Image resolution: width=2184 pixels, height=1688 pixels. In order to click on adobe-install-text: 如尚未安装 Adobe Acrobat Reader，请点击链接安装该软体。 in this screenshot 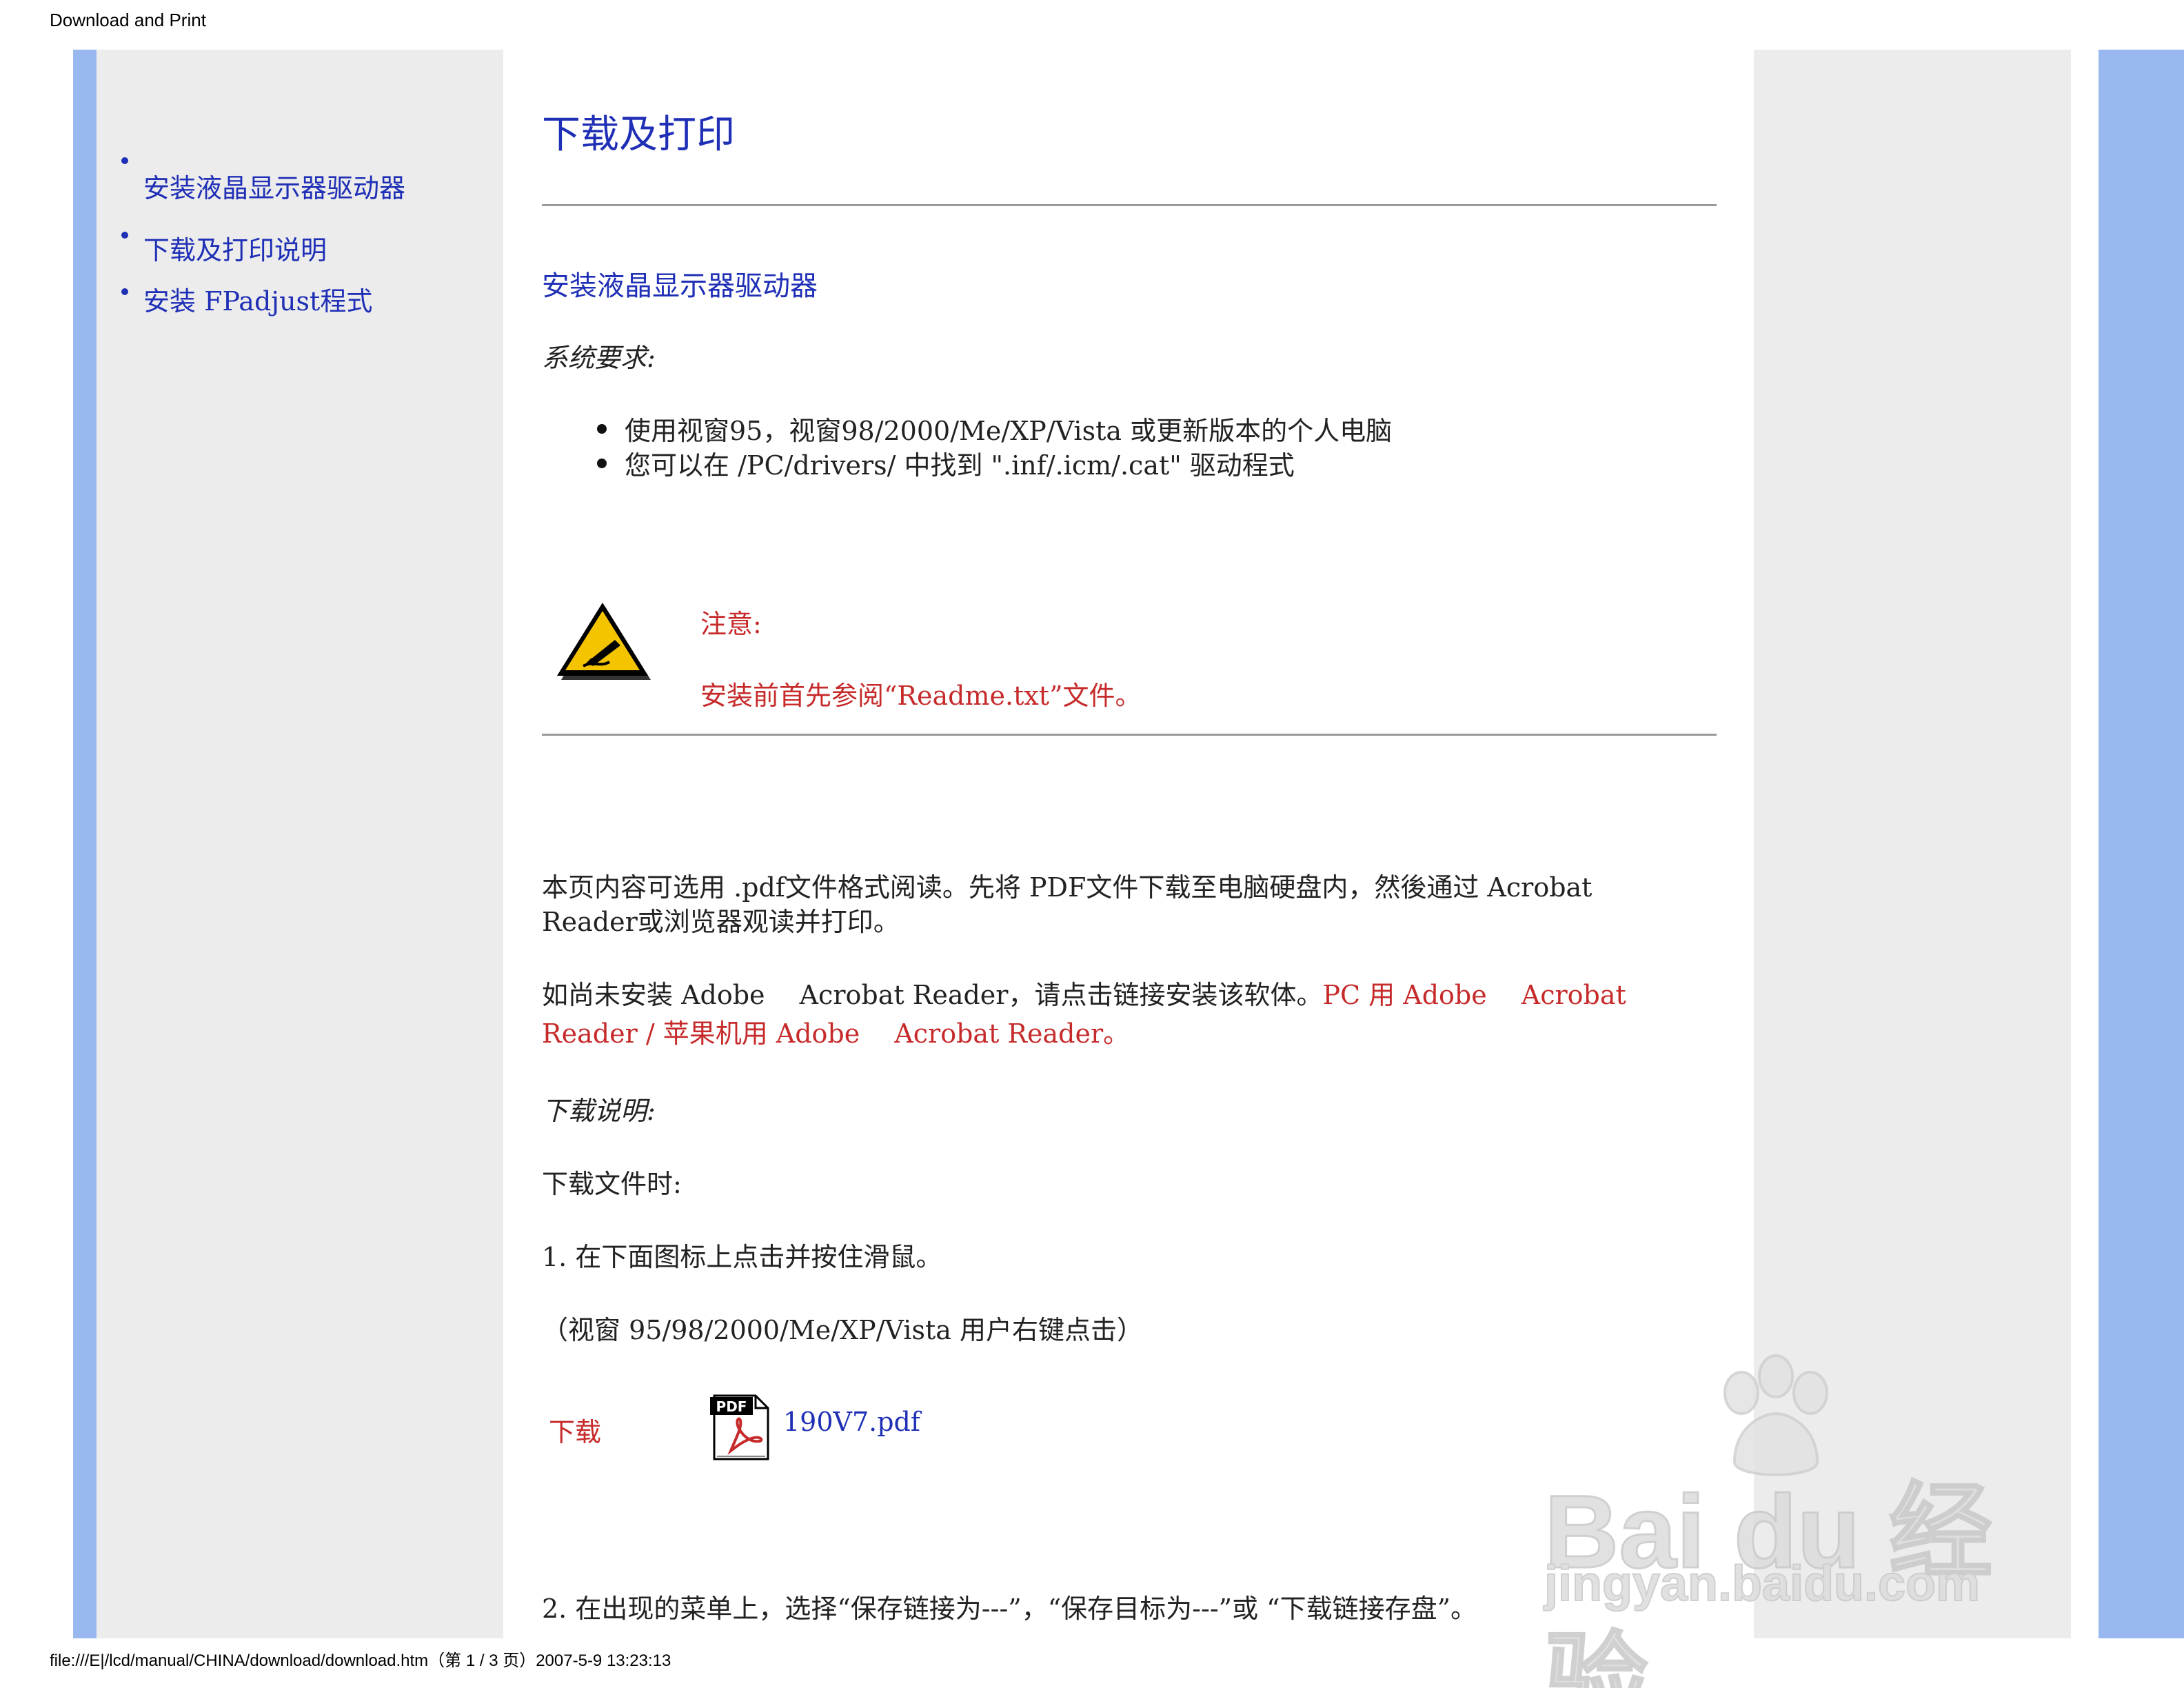, I will do `click(933, 995)`.